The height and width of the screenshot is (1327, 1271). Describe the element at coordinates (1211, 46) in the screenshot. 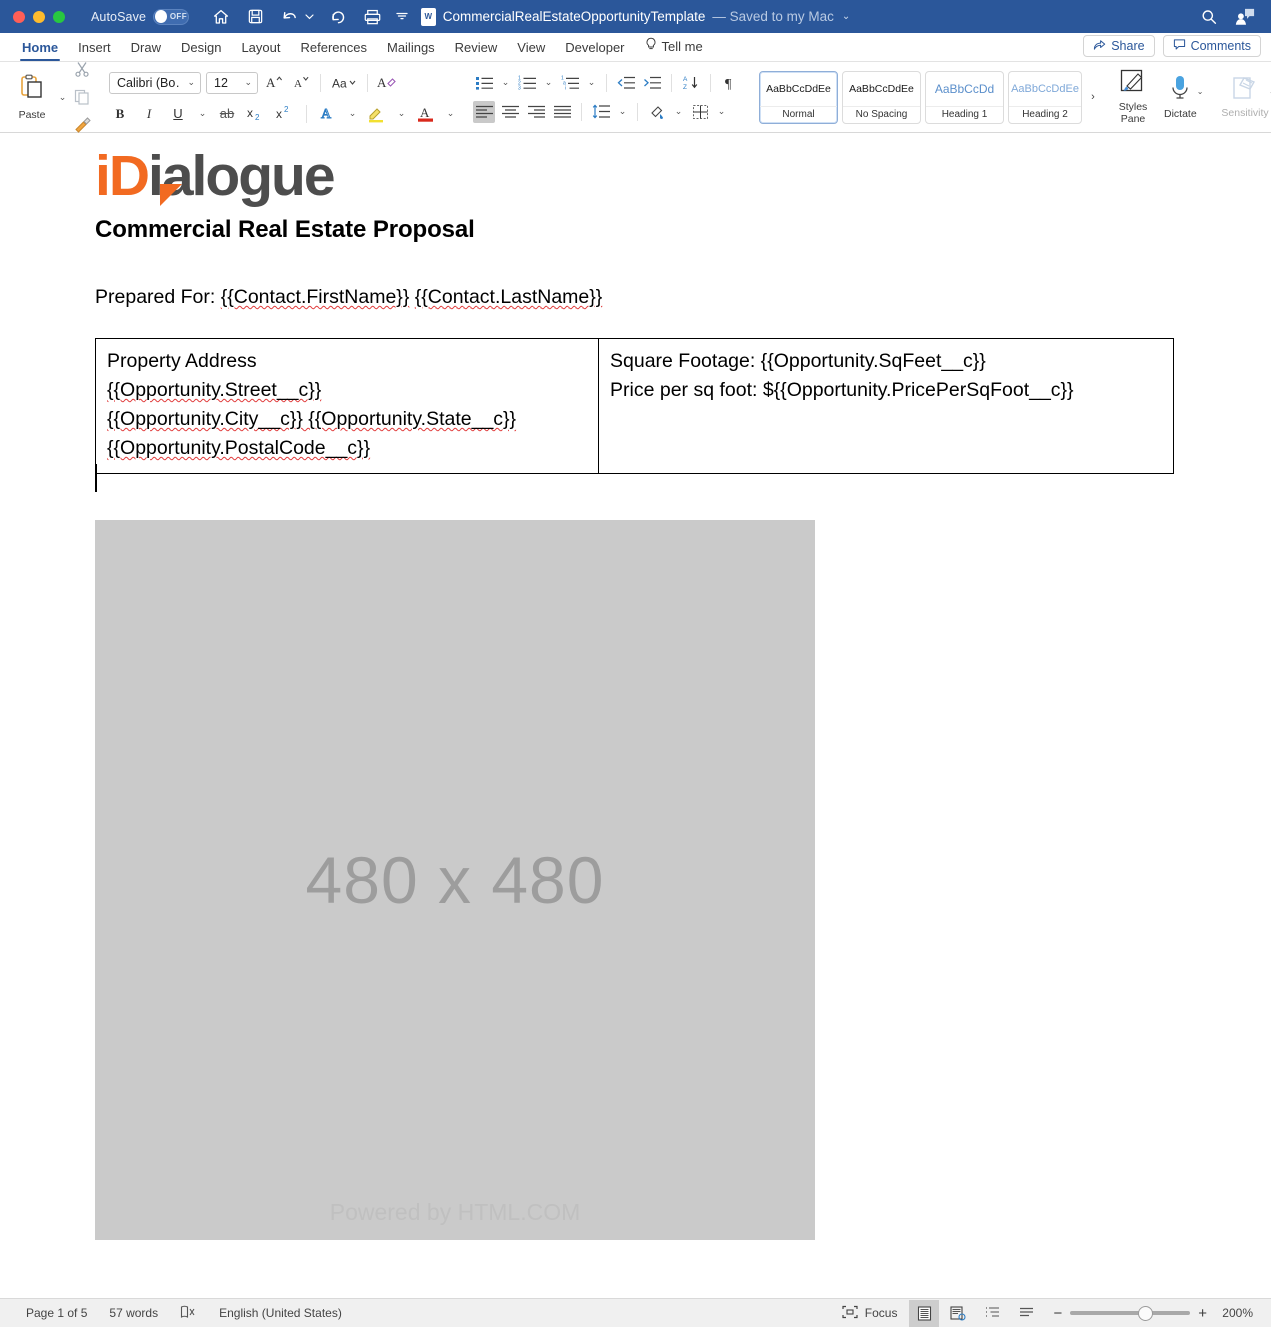

I see `comments-button: Comments` at that location.